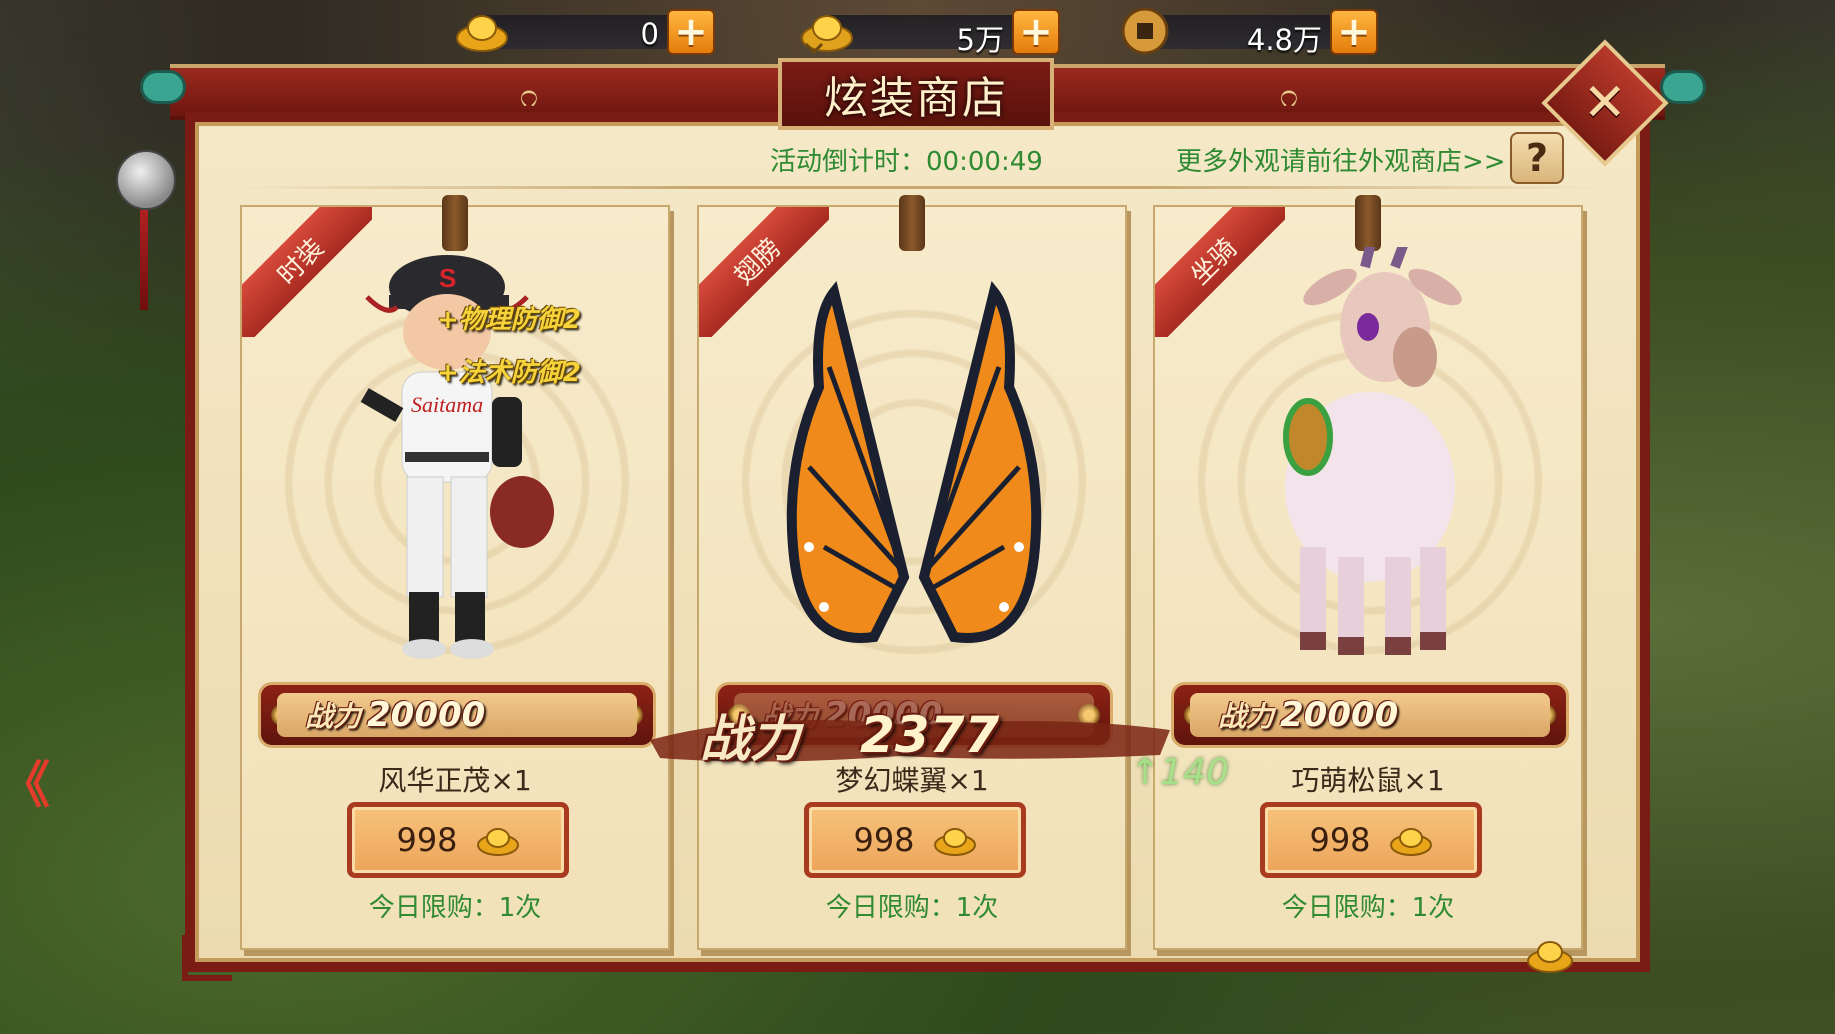 This screenshot has width=1835, height=1034. What do you see at coordinates (932, 30) in the screenshot?
I see `currency-bound-ingot: 5万 +` at bounding box center [932, 30].